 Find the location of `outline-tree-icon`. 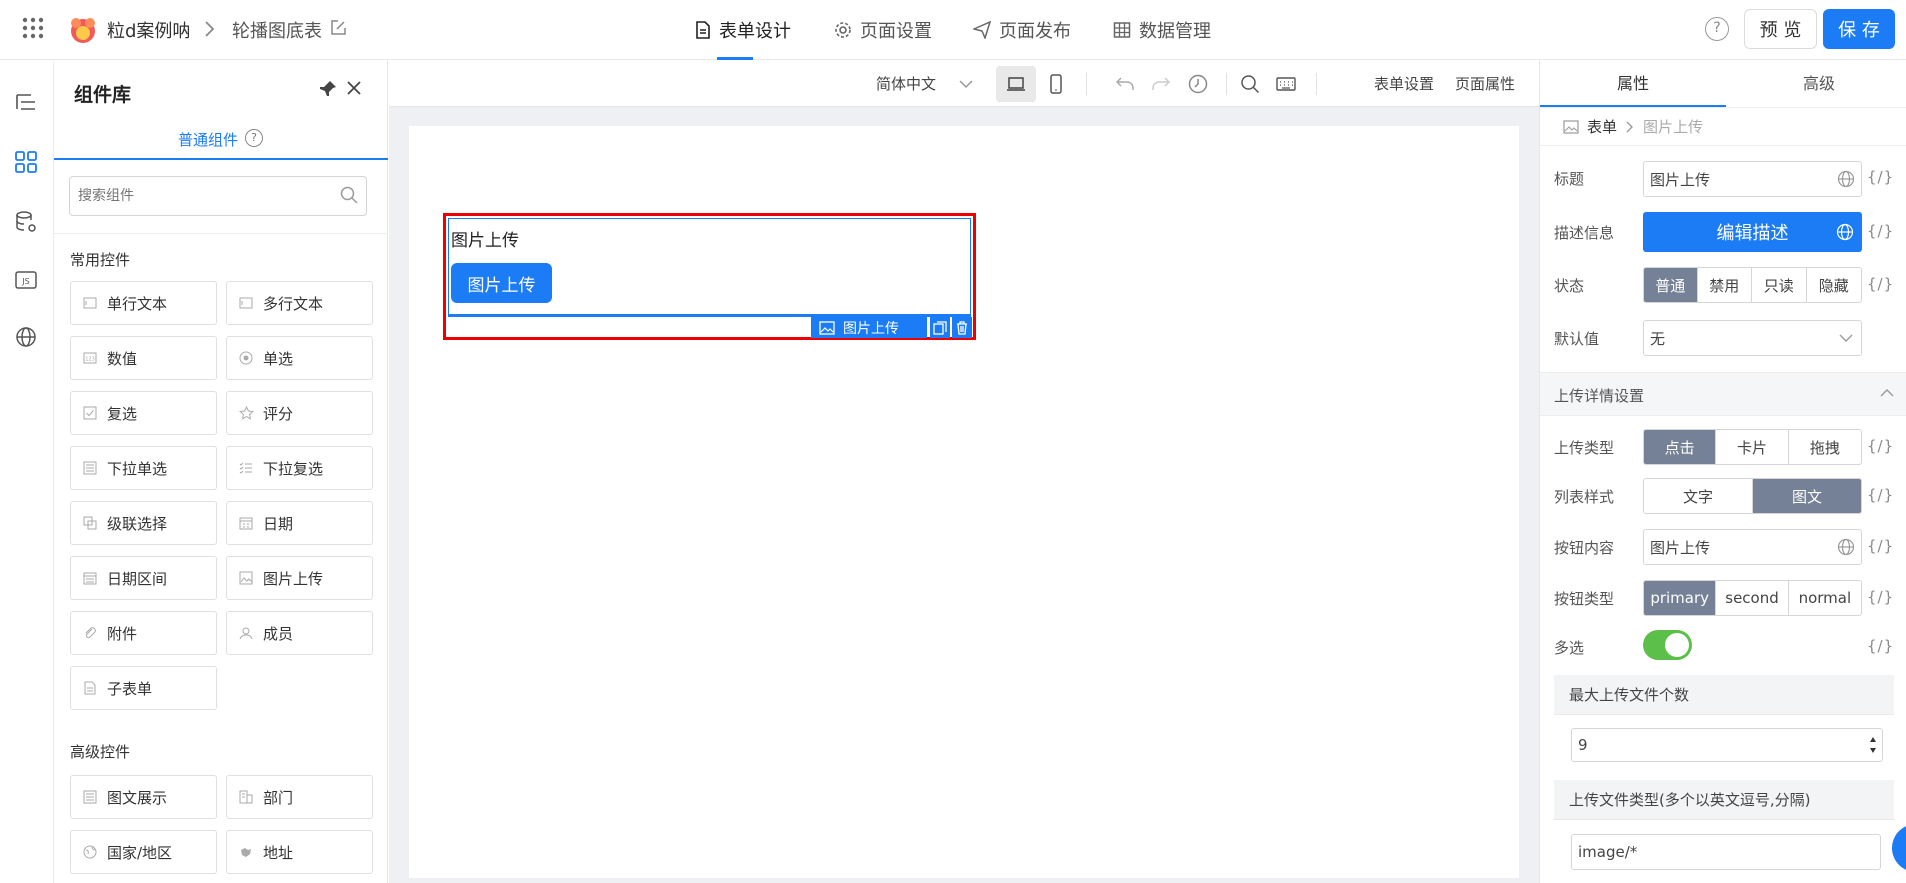

outline-tree-icon is located at coordinates (26, 103).